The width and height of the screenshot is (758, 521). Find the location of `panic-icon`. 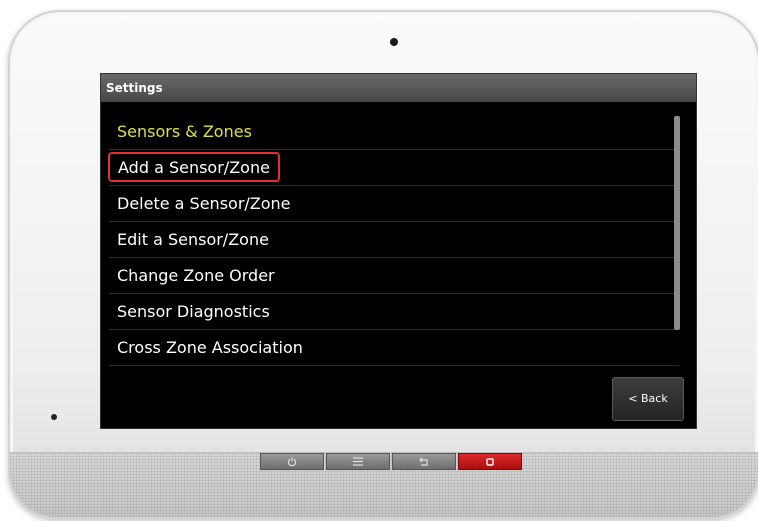

panic-icon is located at coordinates (490, 461).